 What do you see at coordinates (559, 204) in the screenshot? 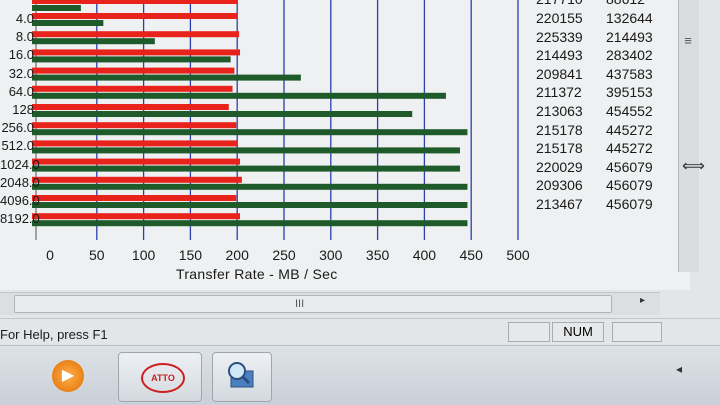
I see `write-speed-cell: 213467` at bounding box center [559, 204].